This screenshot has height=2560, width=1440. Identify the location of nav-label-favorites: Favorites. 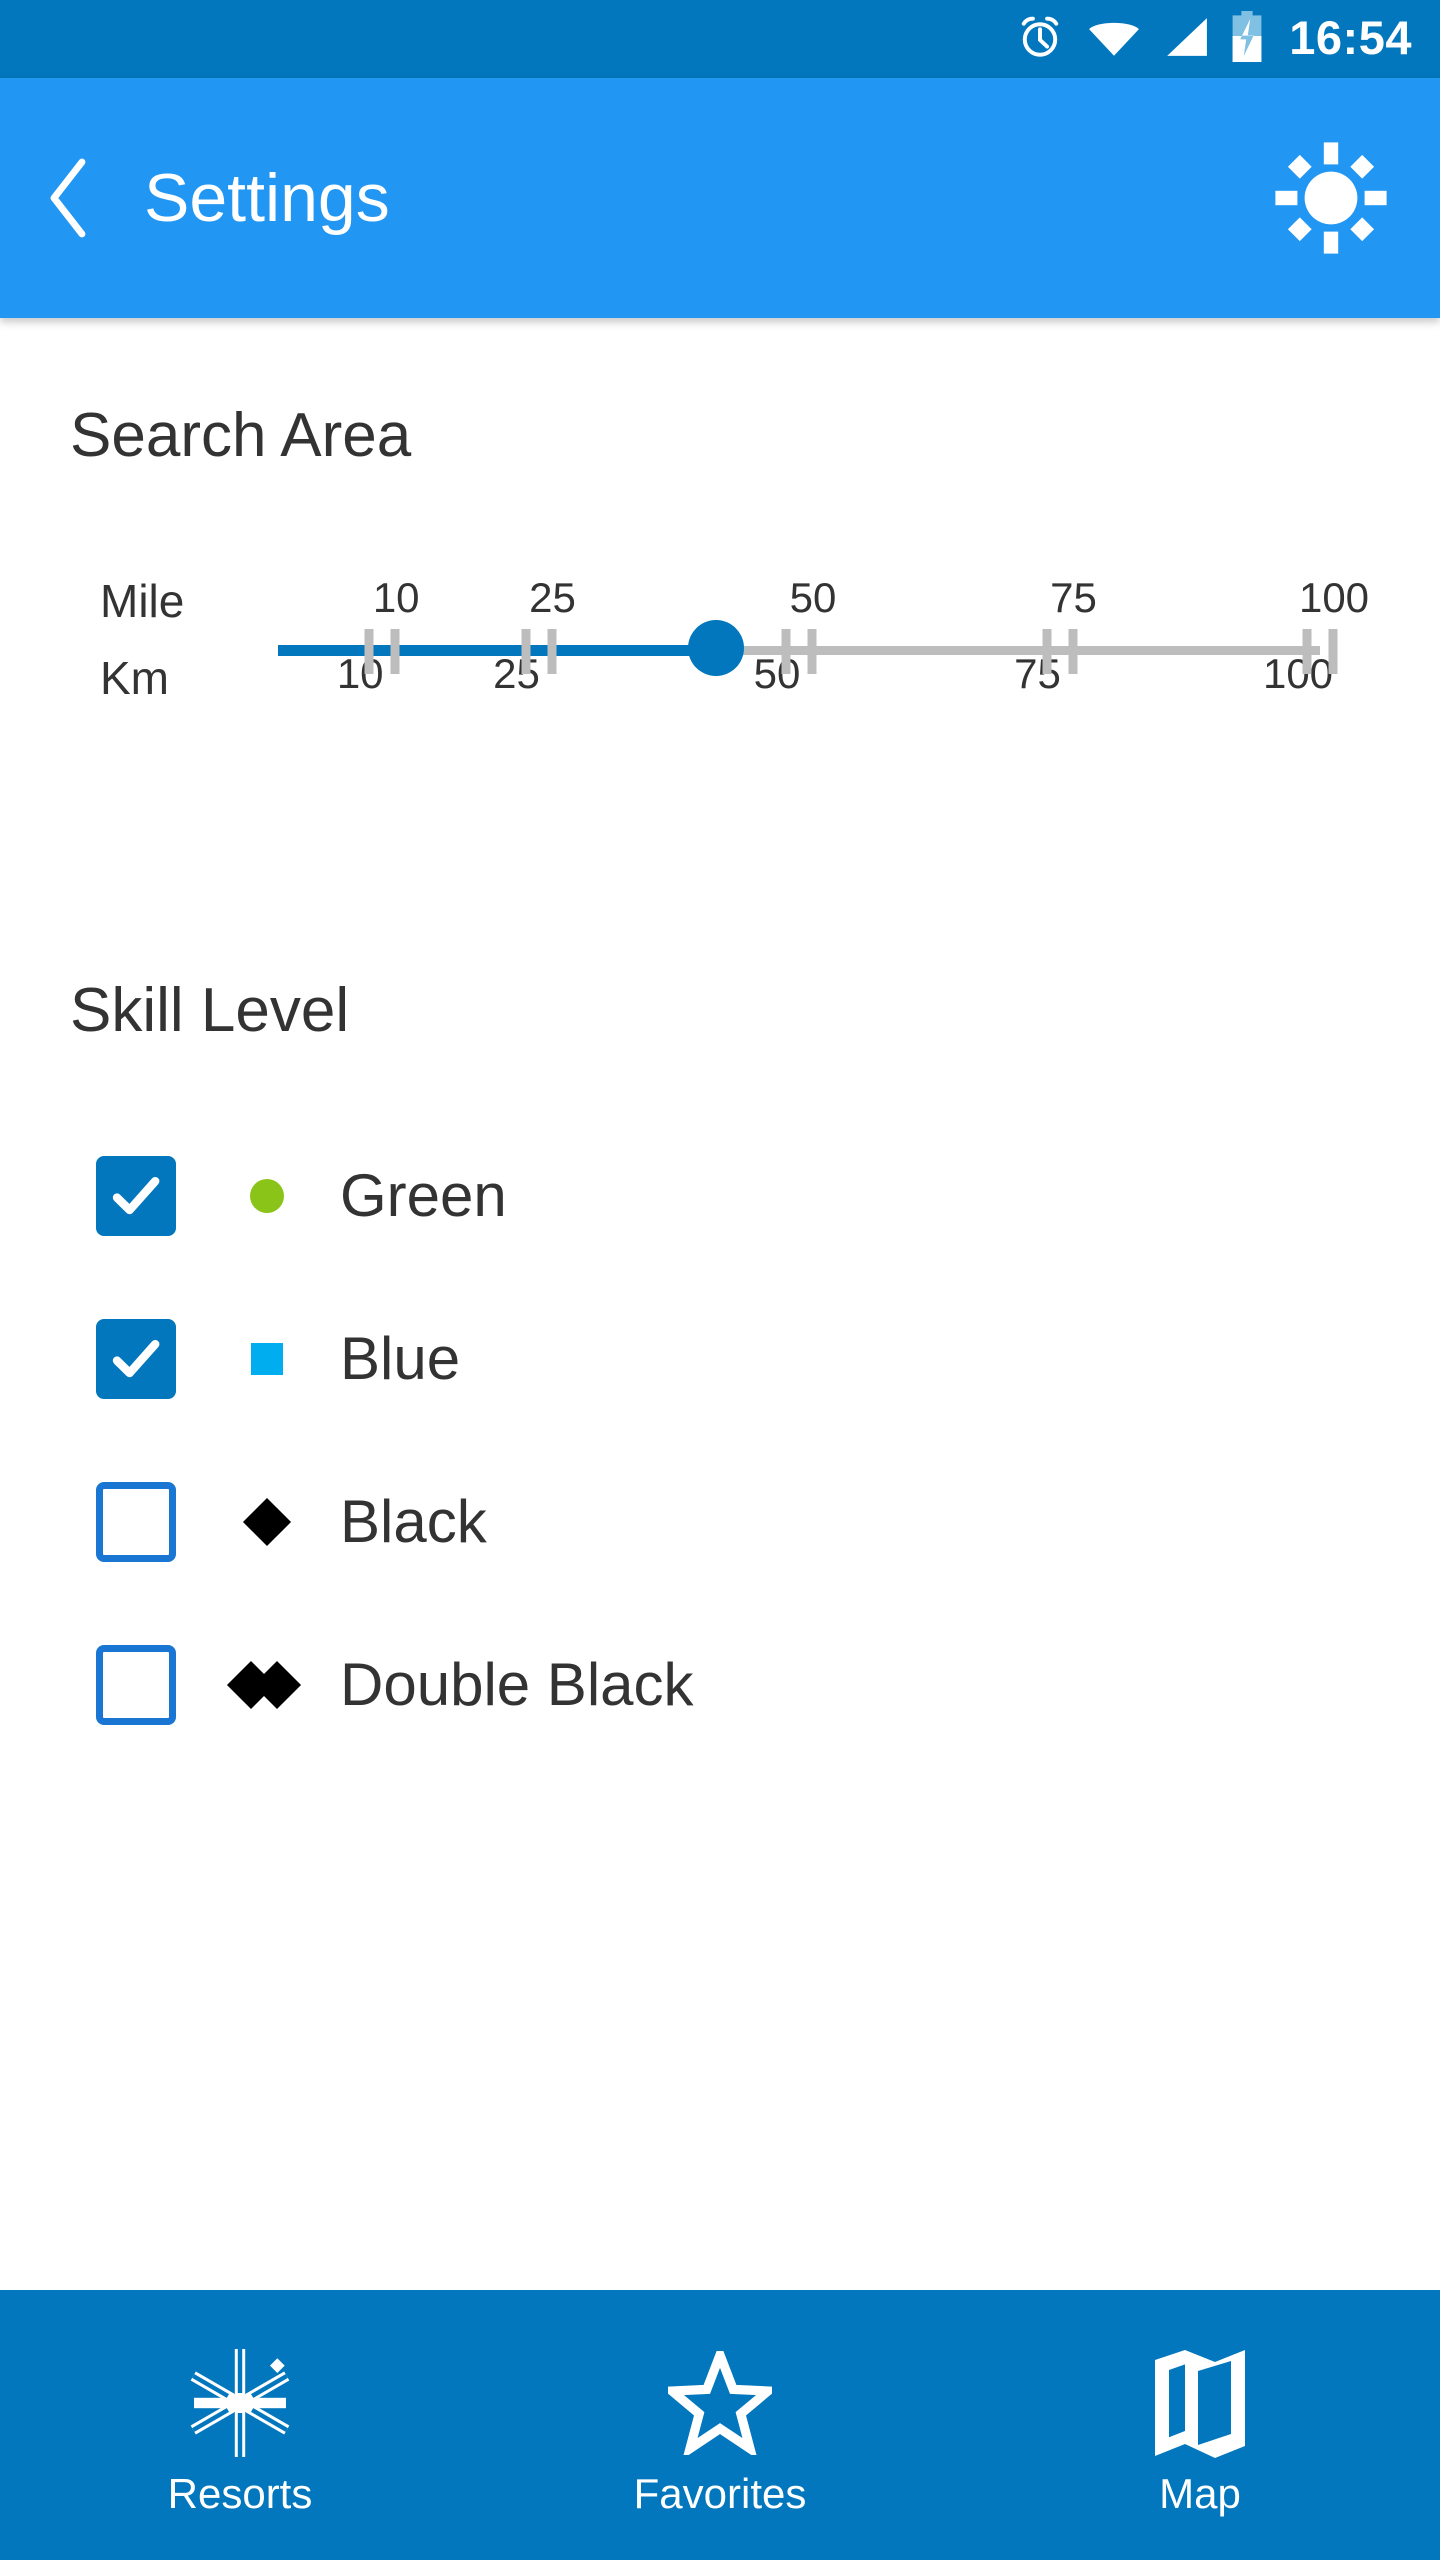
(720, 2493).